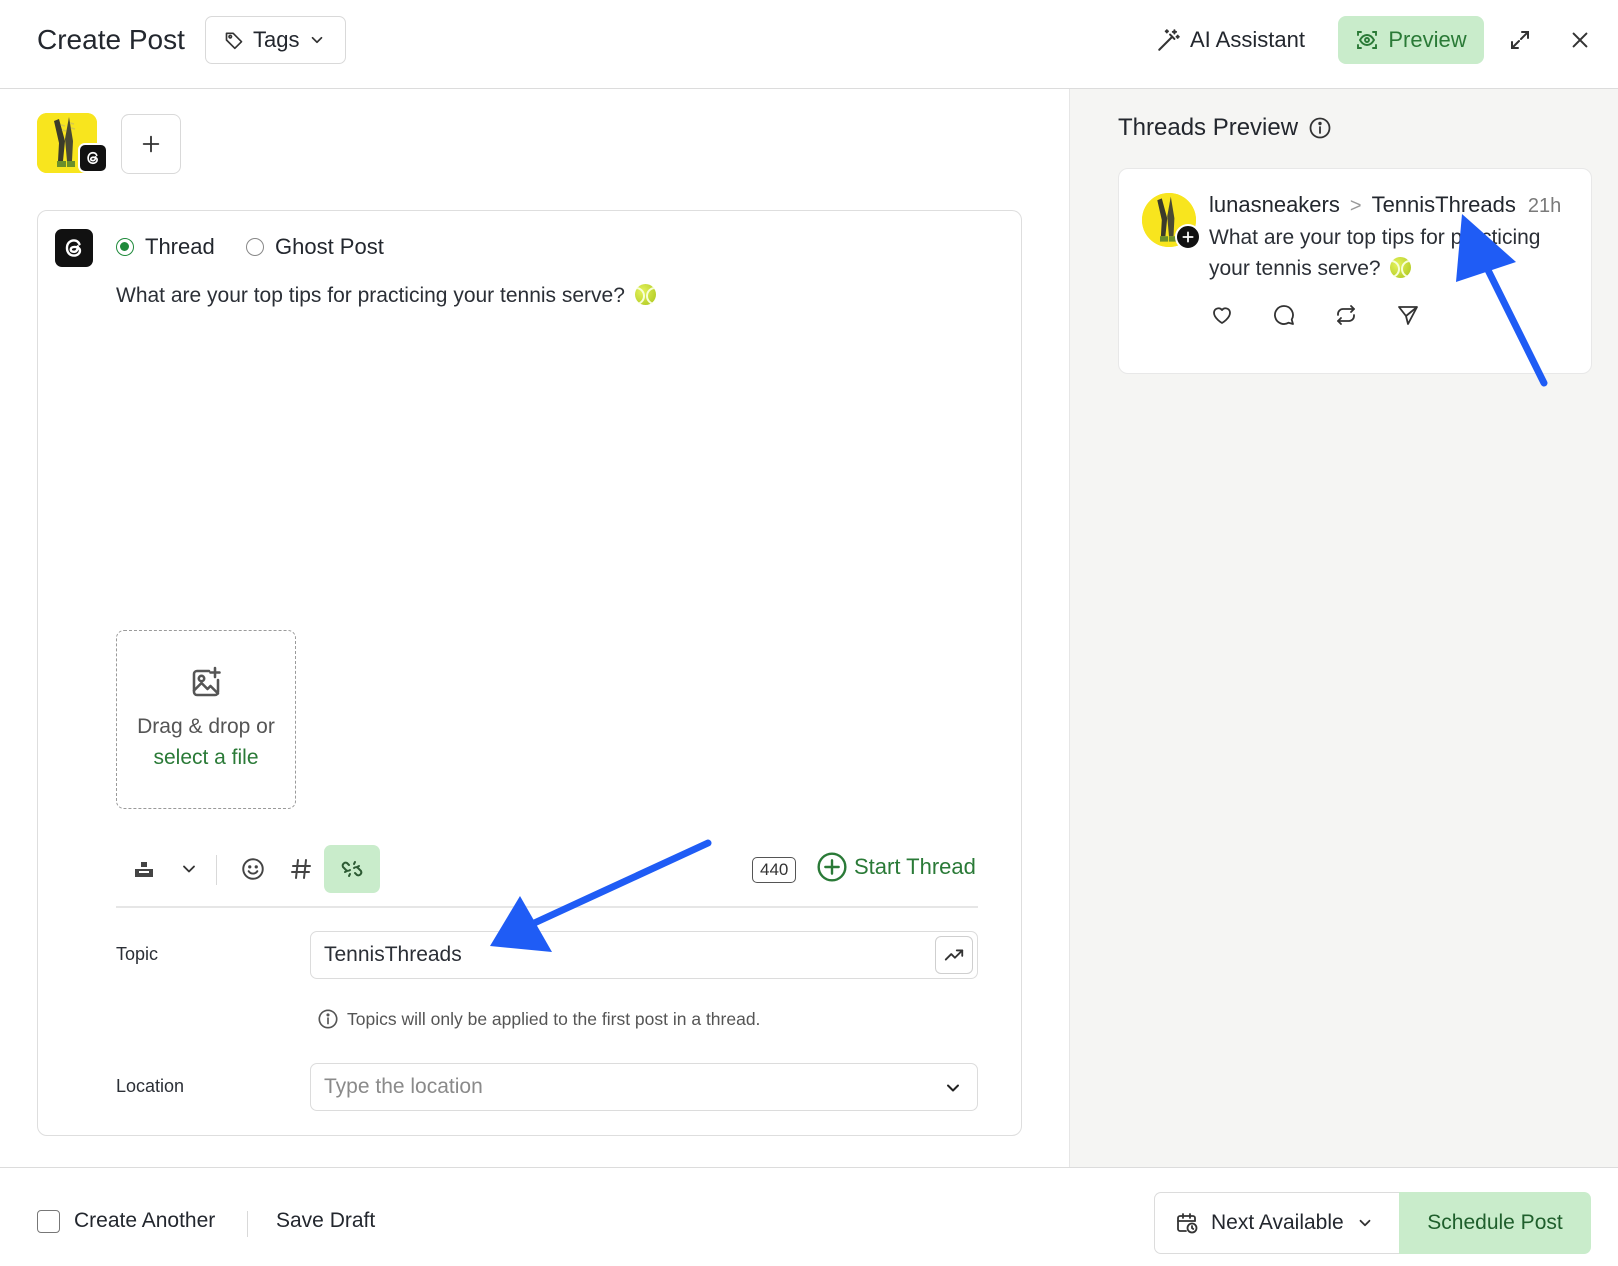 This screenshot has width=1618, height=1266. What do you see at coordinates (48, 1221) in the screenshot?
I see `create-another-checkbox` at bounding box center [48, 1221].